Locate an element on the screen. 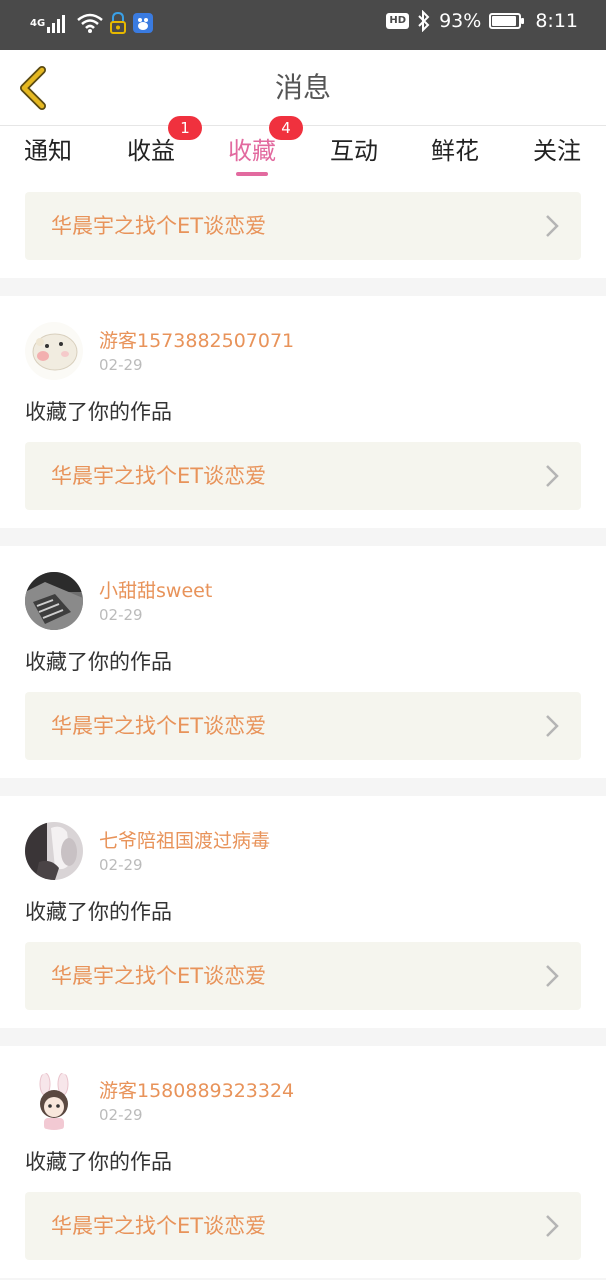 This screenshot has width=606, height=1280. network-label: 4G is located at coordinates (38, 23).